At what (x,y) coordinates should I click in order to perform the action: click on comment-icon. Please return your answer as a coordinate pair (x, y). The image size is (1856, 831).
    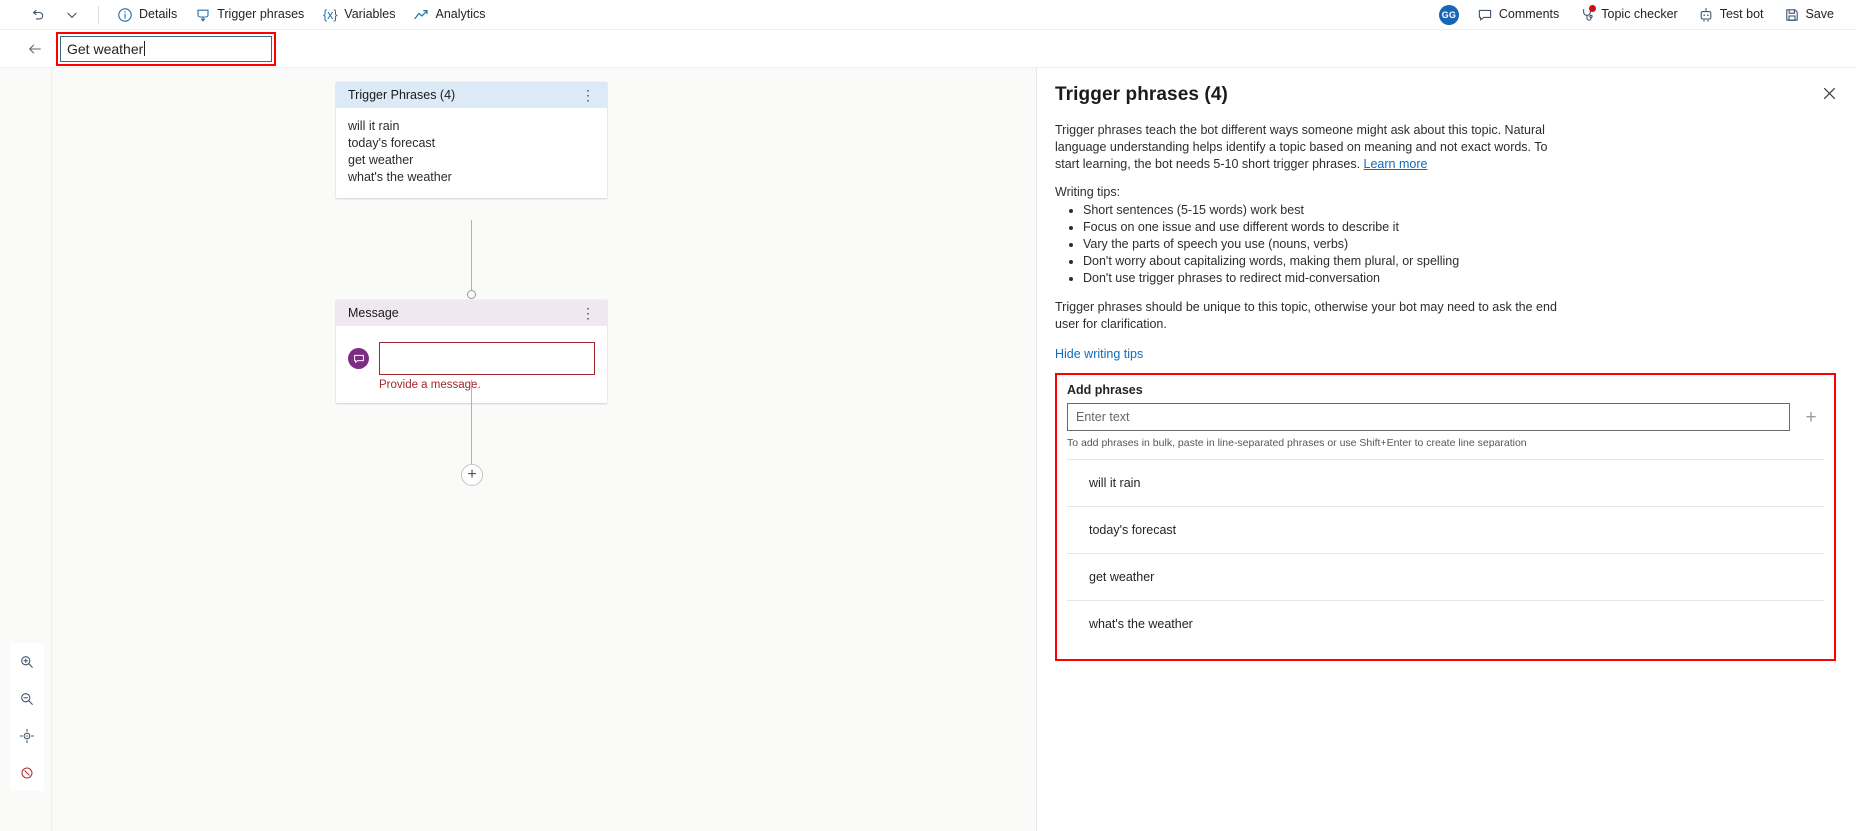
    Looking at the image, I should click on (1485, 15).